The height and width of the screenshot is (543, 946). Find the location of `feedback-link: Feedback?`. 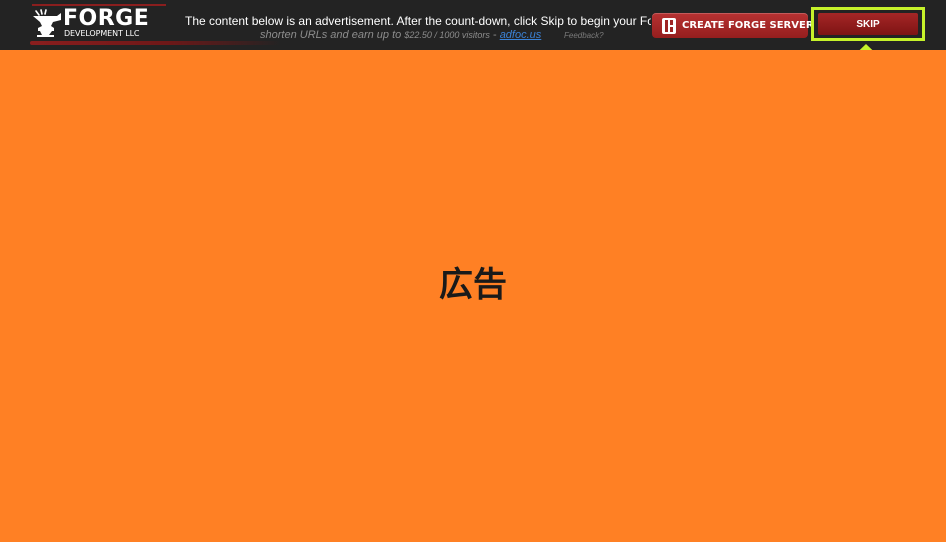

feedback-link: Feedback? is located at coordinates (584, 36).